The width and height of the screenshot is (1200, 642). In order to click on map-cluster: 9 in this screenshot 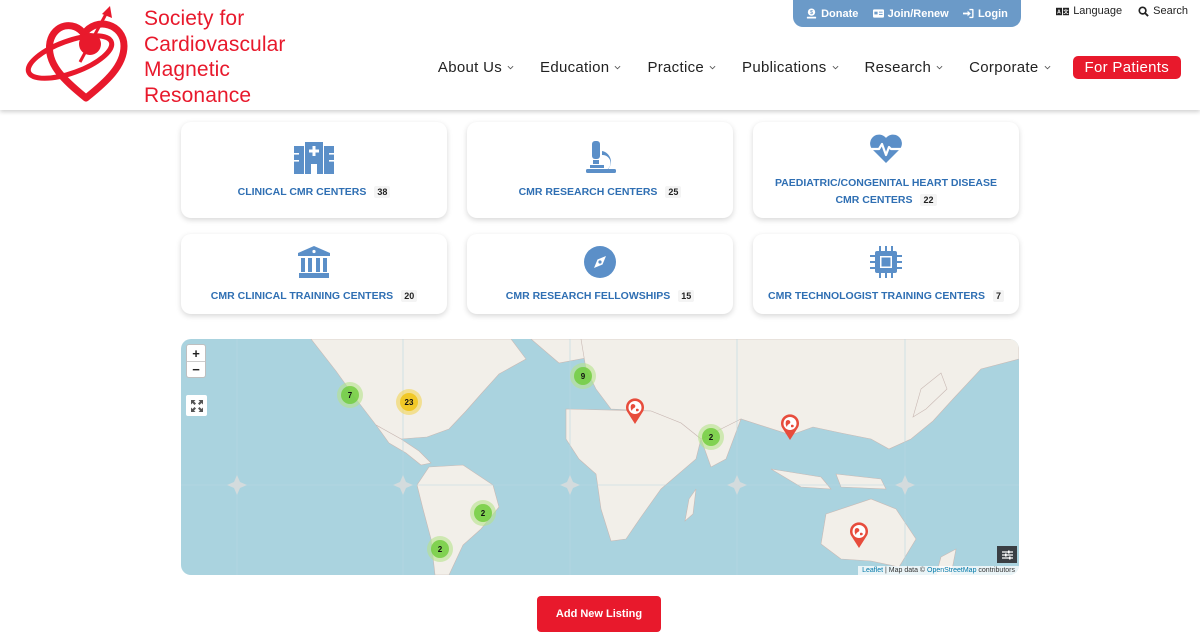, I will do `click(583, 376)`.